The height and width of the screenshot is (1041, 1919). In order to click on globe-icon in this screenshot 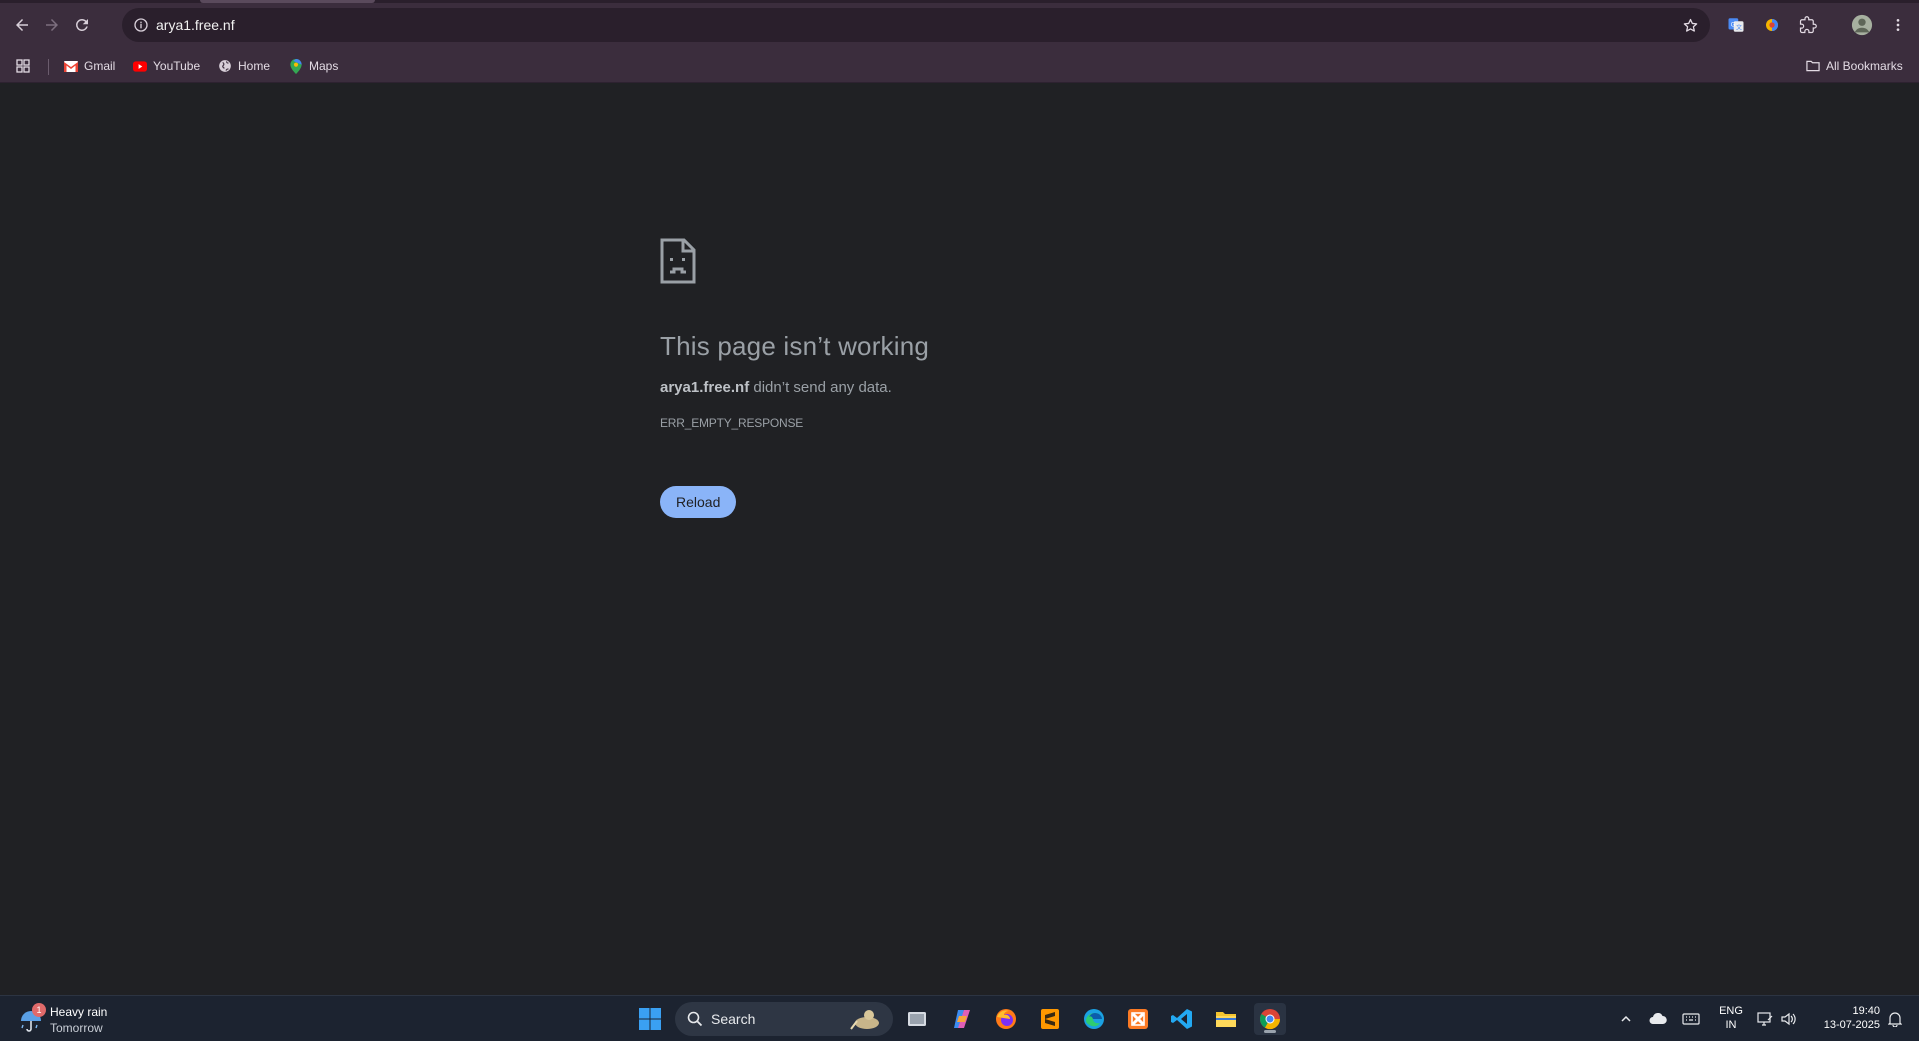, I will do `click(225, 66)`.